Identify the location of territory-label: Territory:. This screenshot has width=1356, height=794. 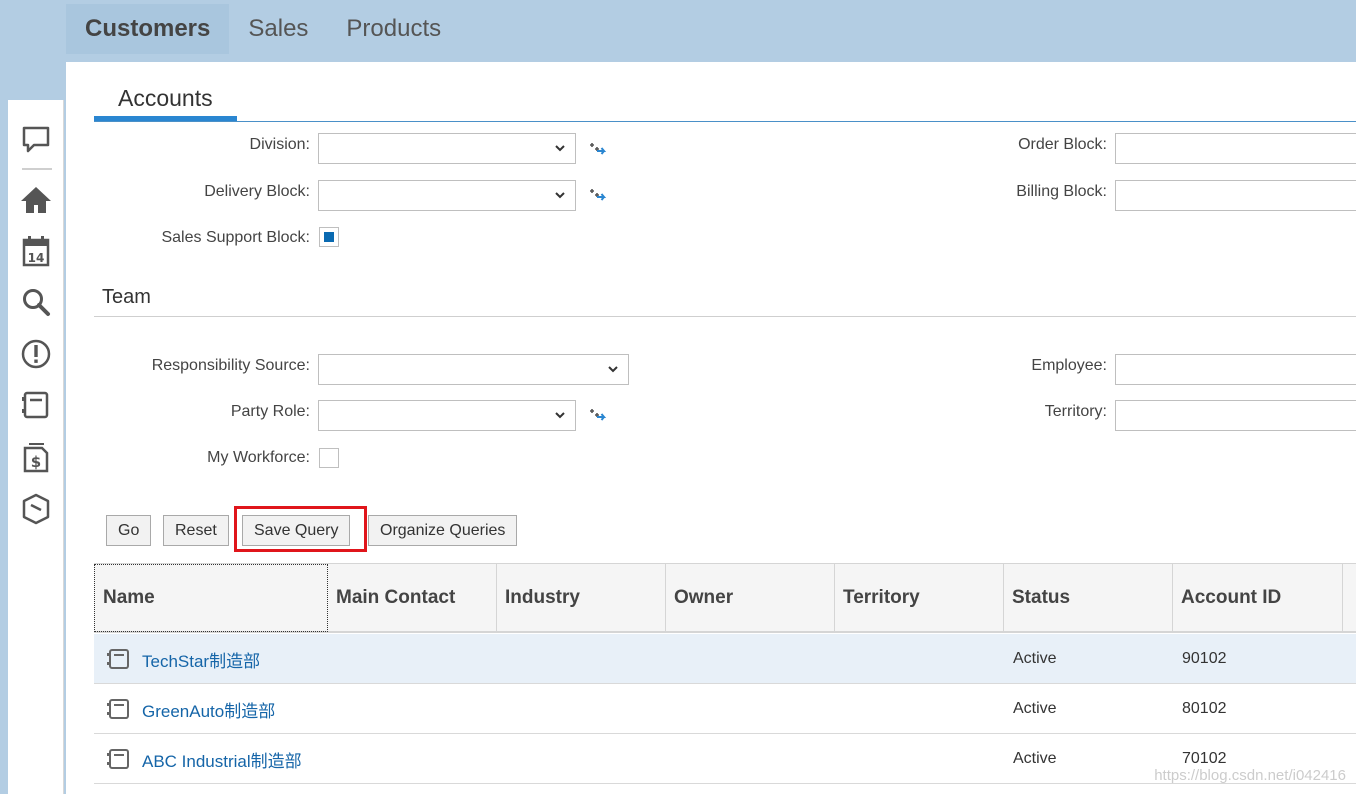
(1075, 411).